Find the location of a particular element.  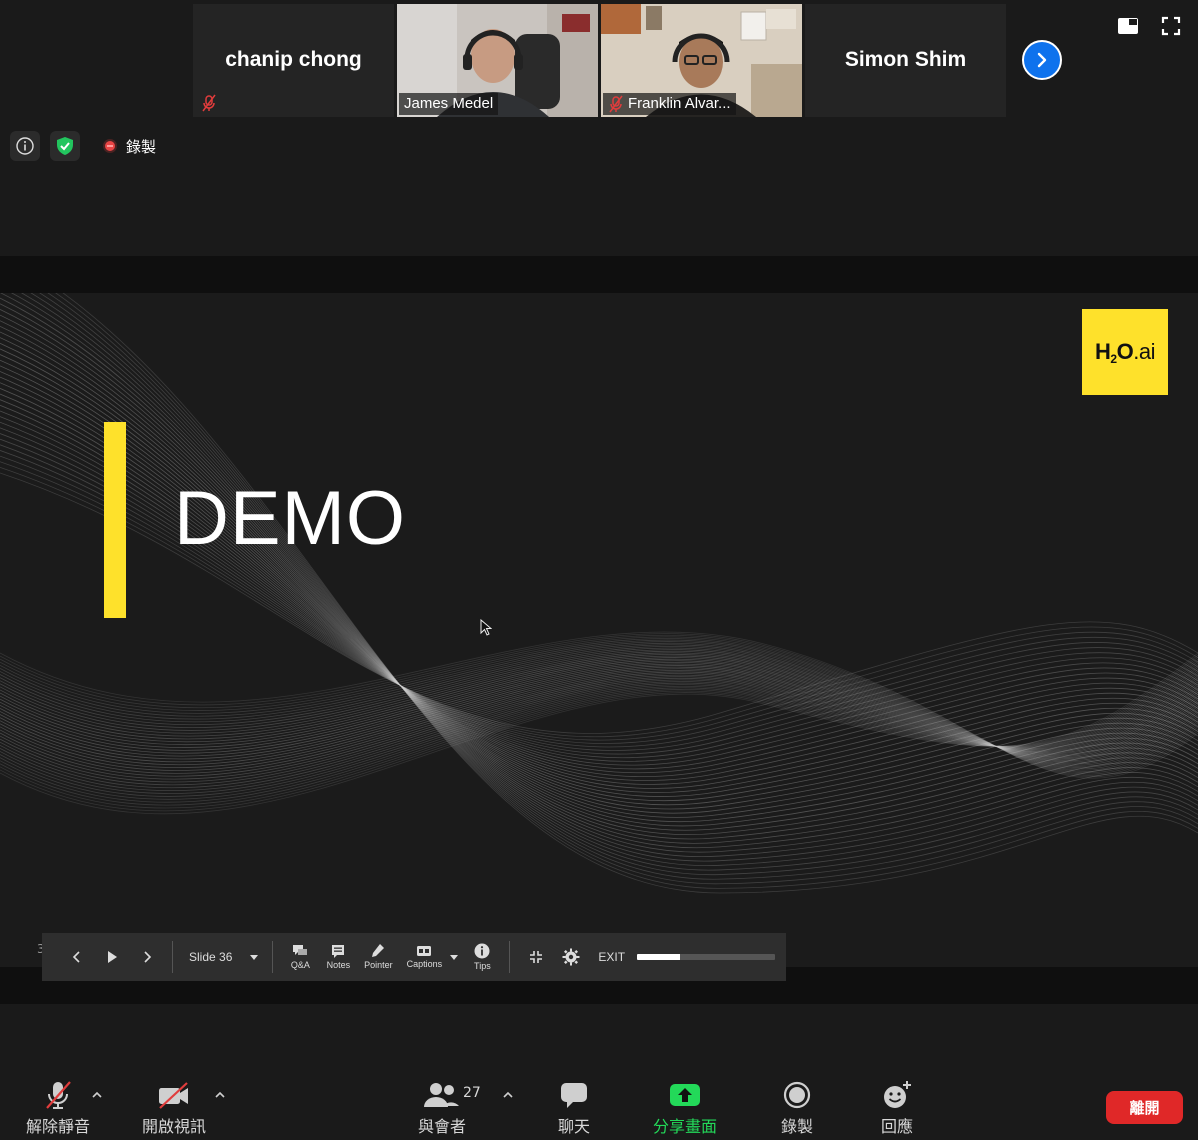

exit-button: EXIT is located at coordinates (611, 957).